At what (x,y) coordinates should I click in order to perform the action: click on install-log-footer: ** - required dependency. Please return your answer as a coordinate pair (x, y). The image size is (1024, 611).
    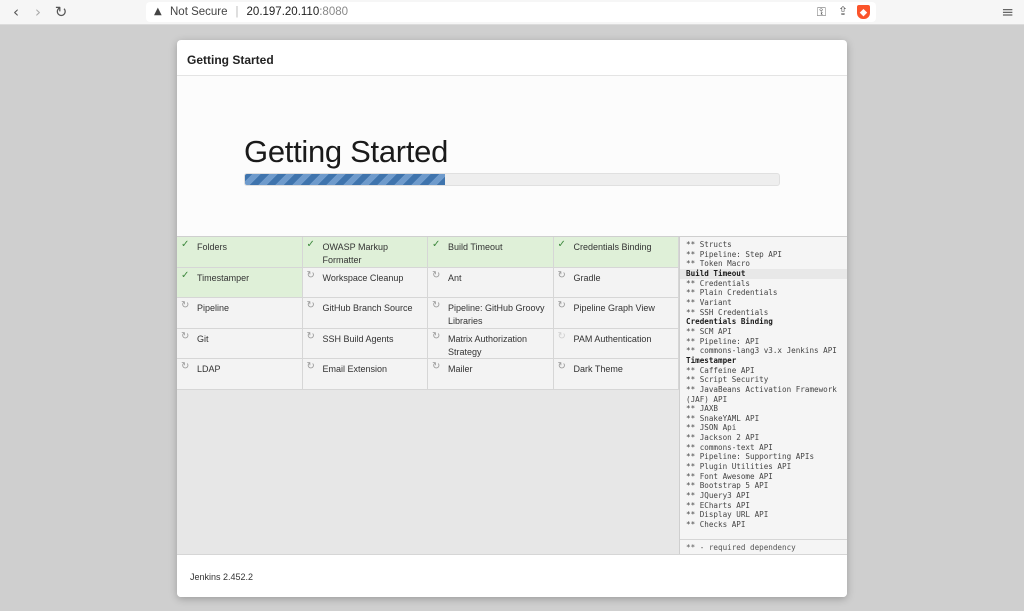
    Looking at the image, I should click on (763, 547).